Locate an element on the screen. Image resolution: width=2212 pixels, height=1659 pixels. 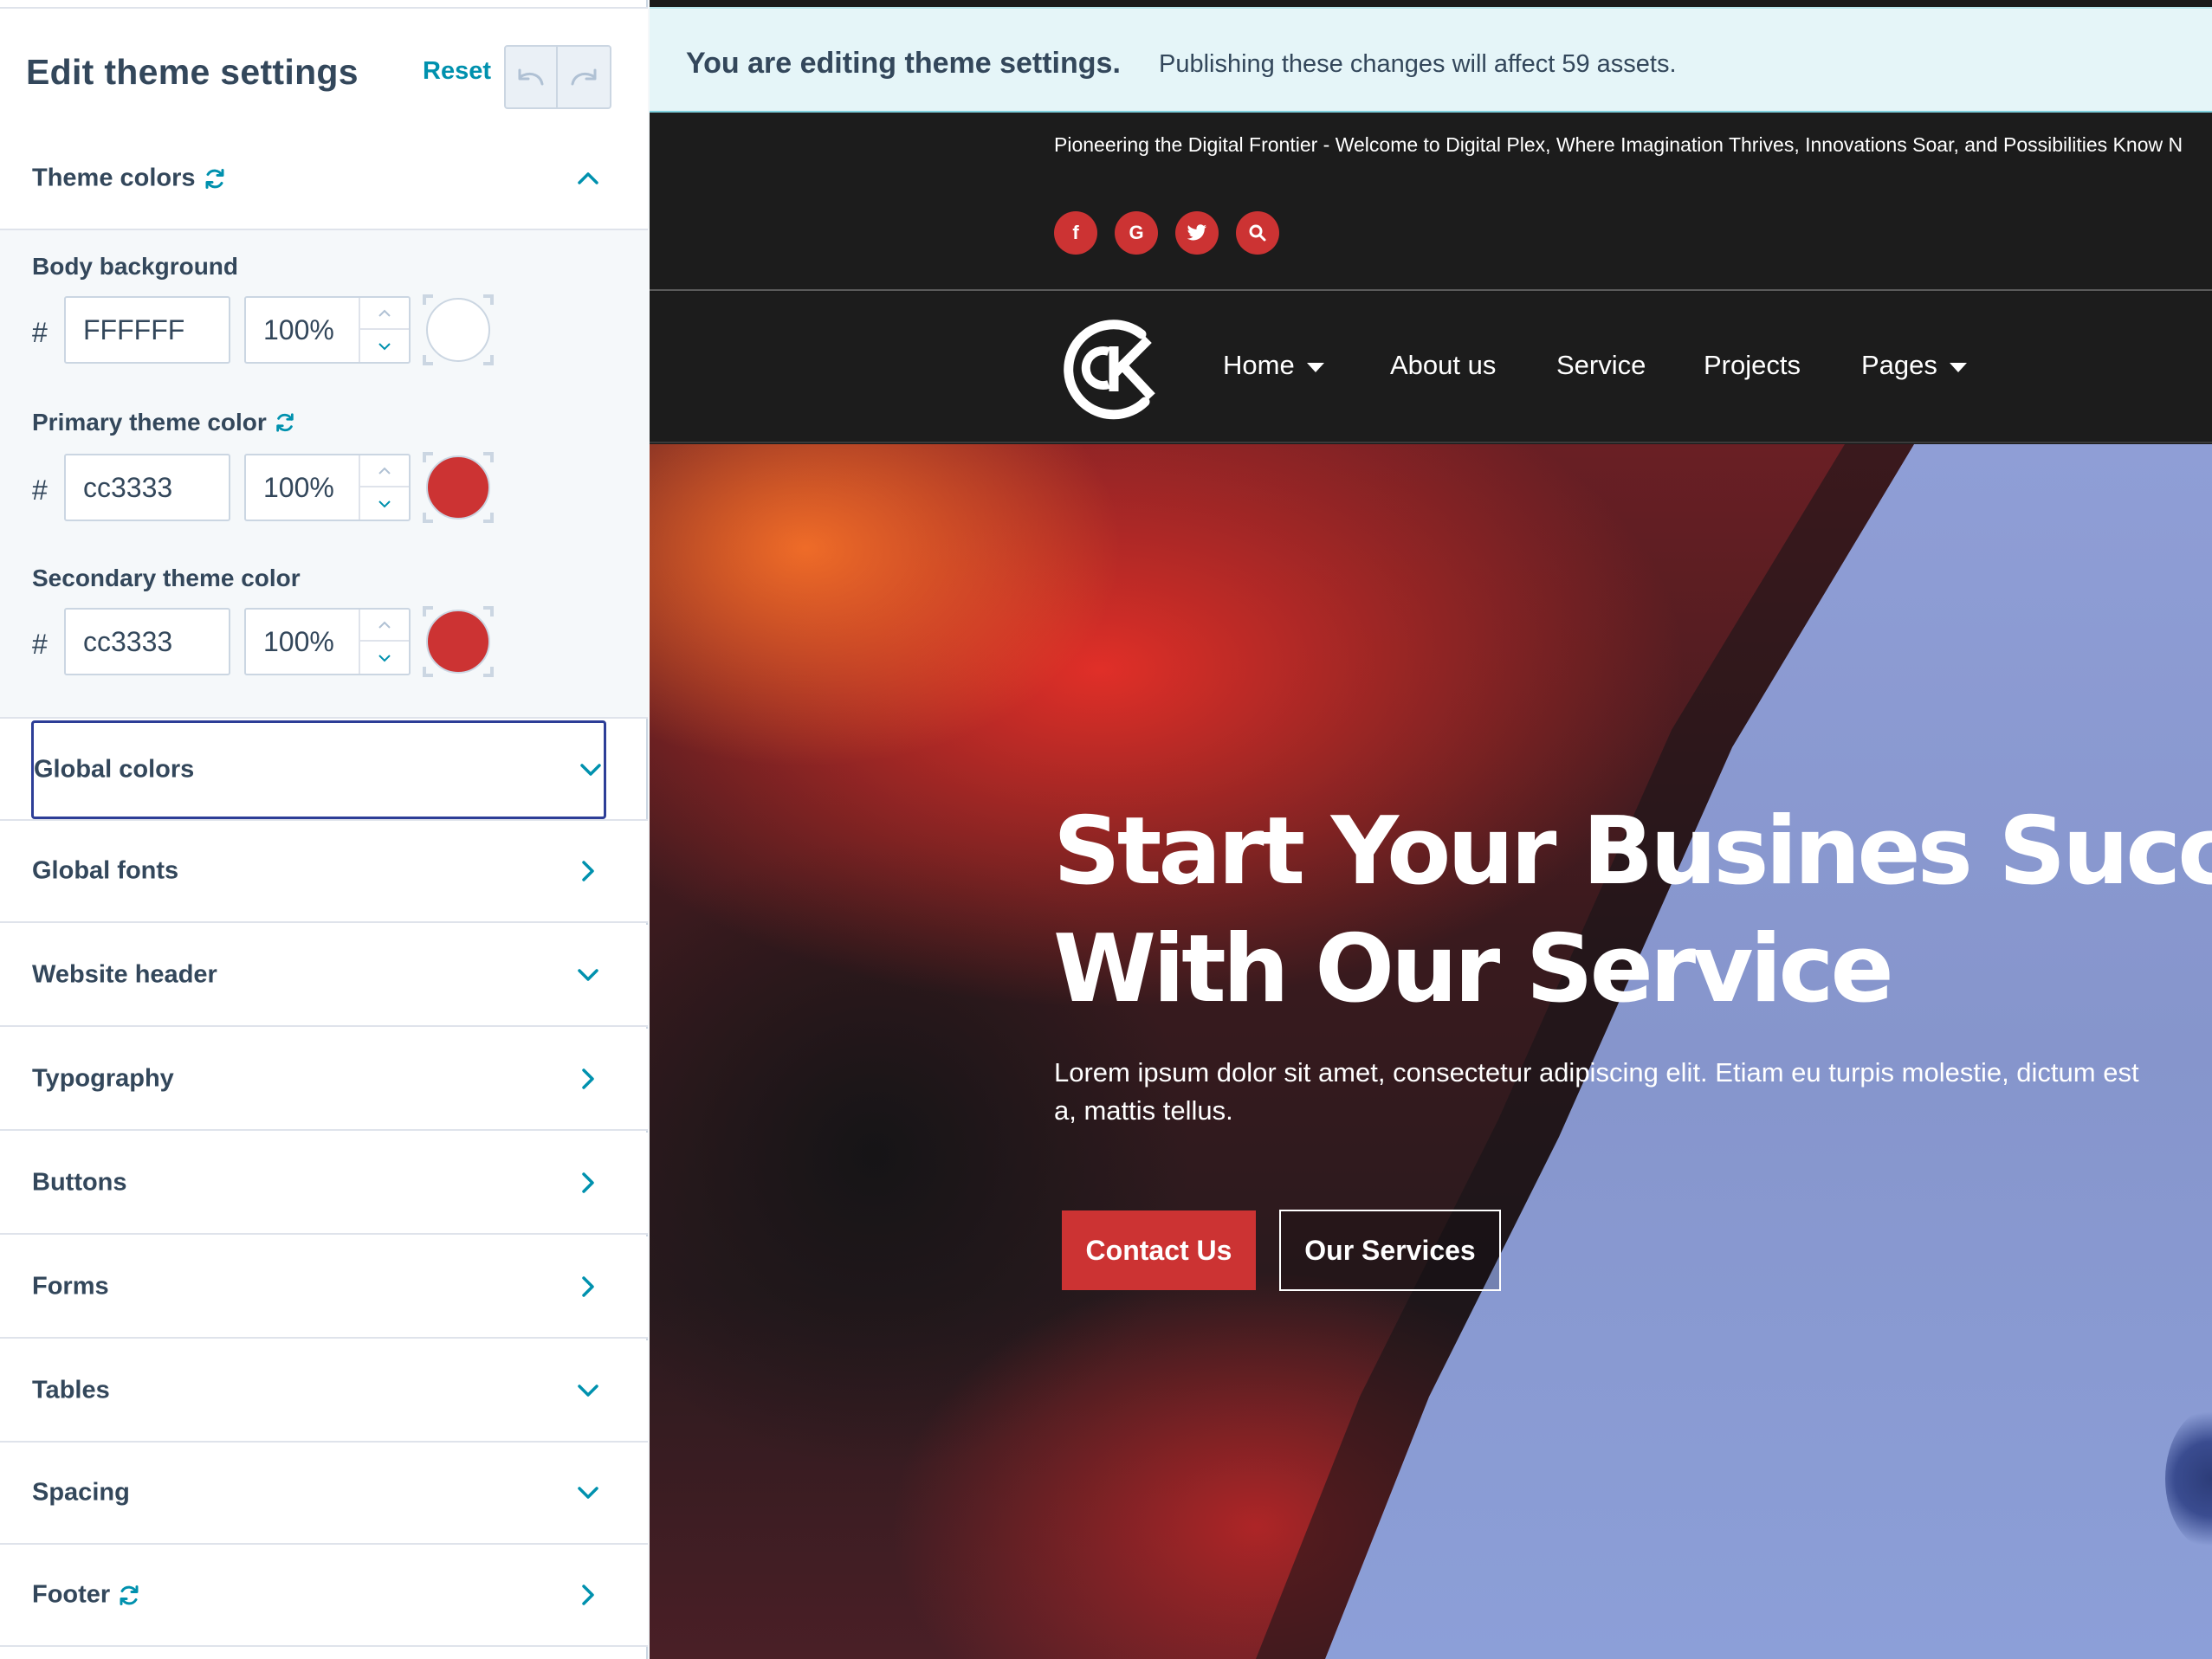
section-label: Forms is located at coordinates (70, 1287).